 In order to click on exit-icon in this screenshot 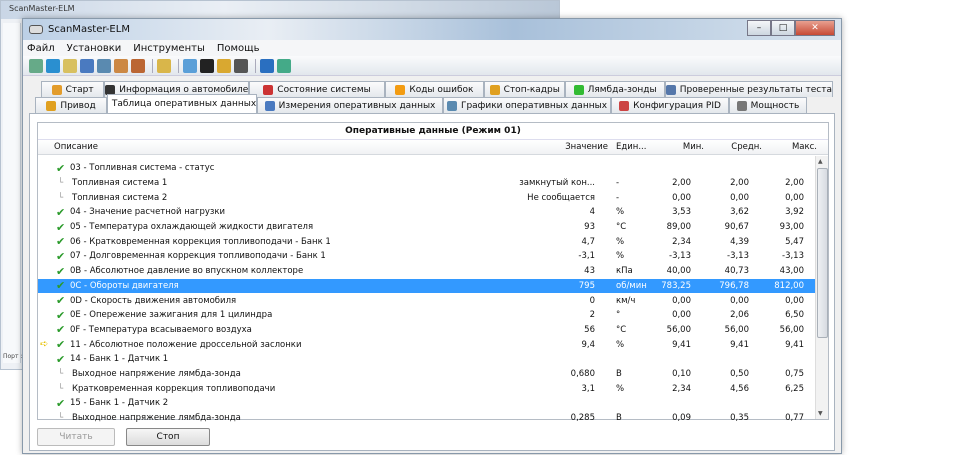, I will do `click(284, 65)`.